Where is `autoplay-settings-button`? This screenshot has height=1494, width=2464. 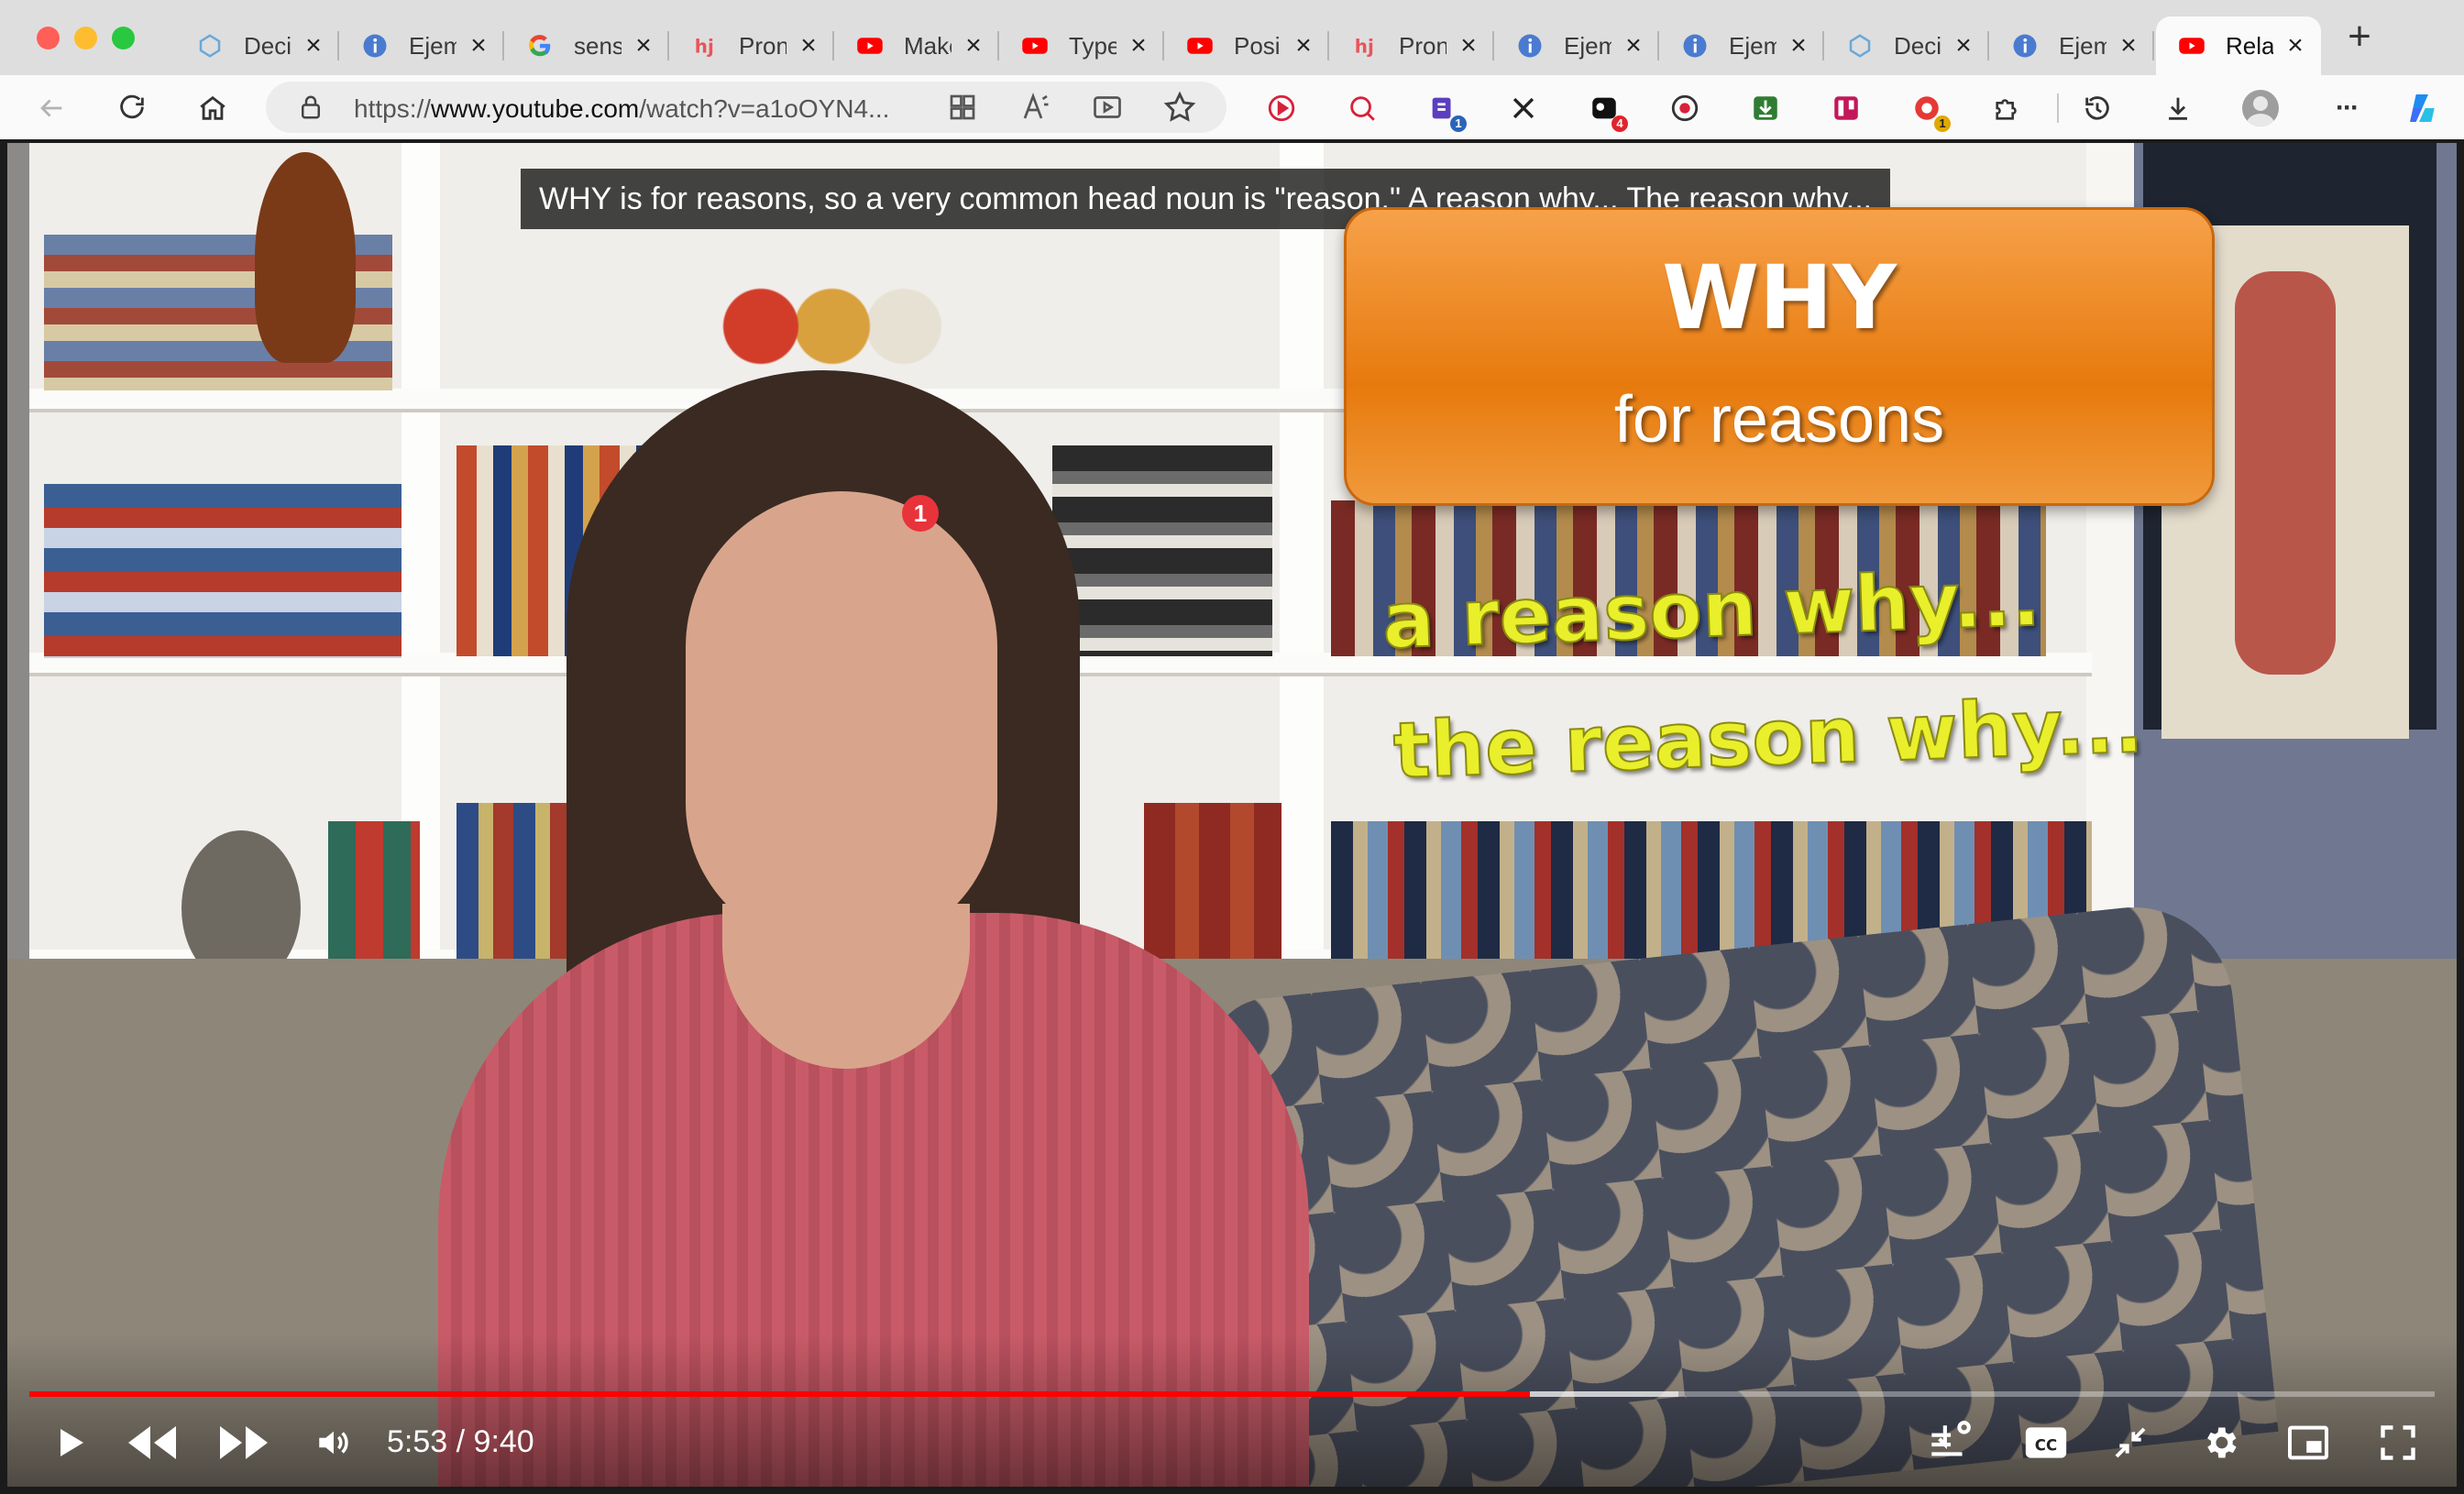 autoplay-settings-button is located at coordinates (1948, 1443).